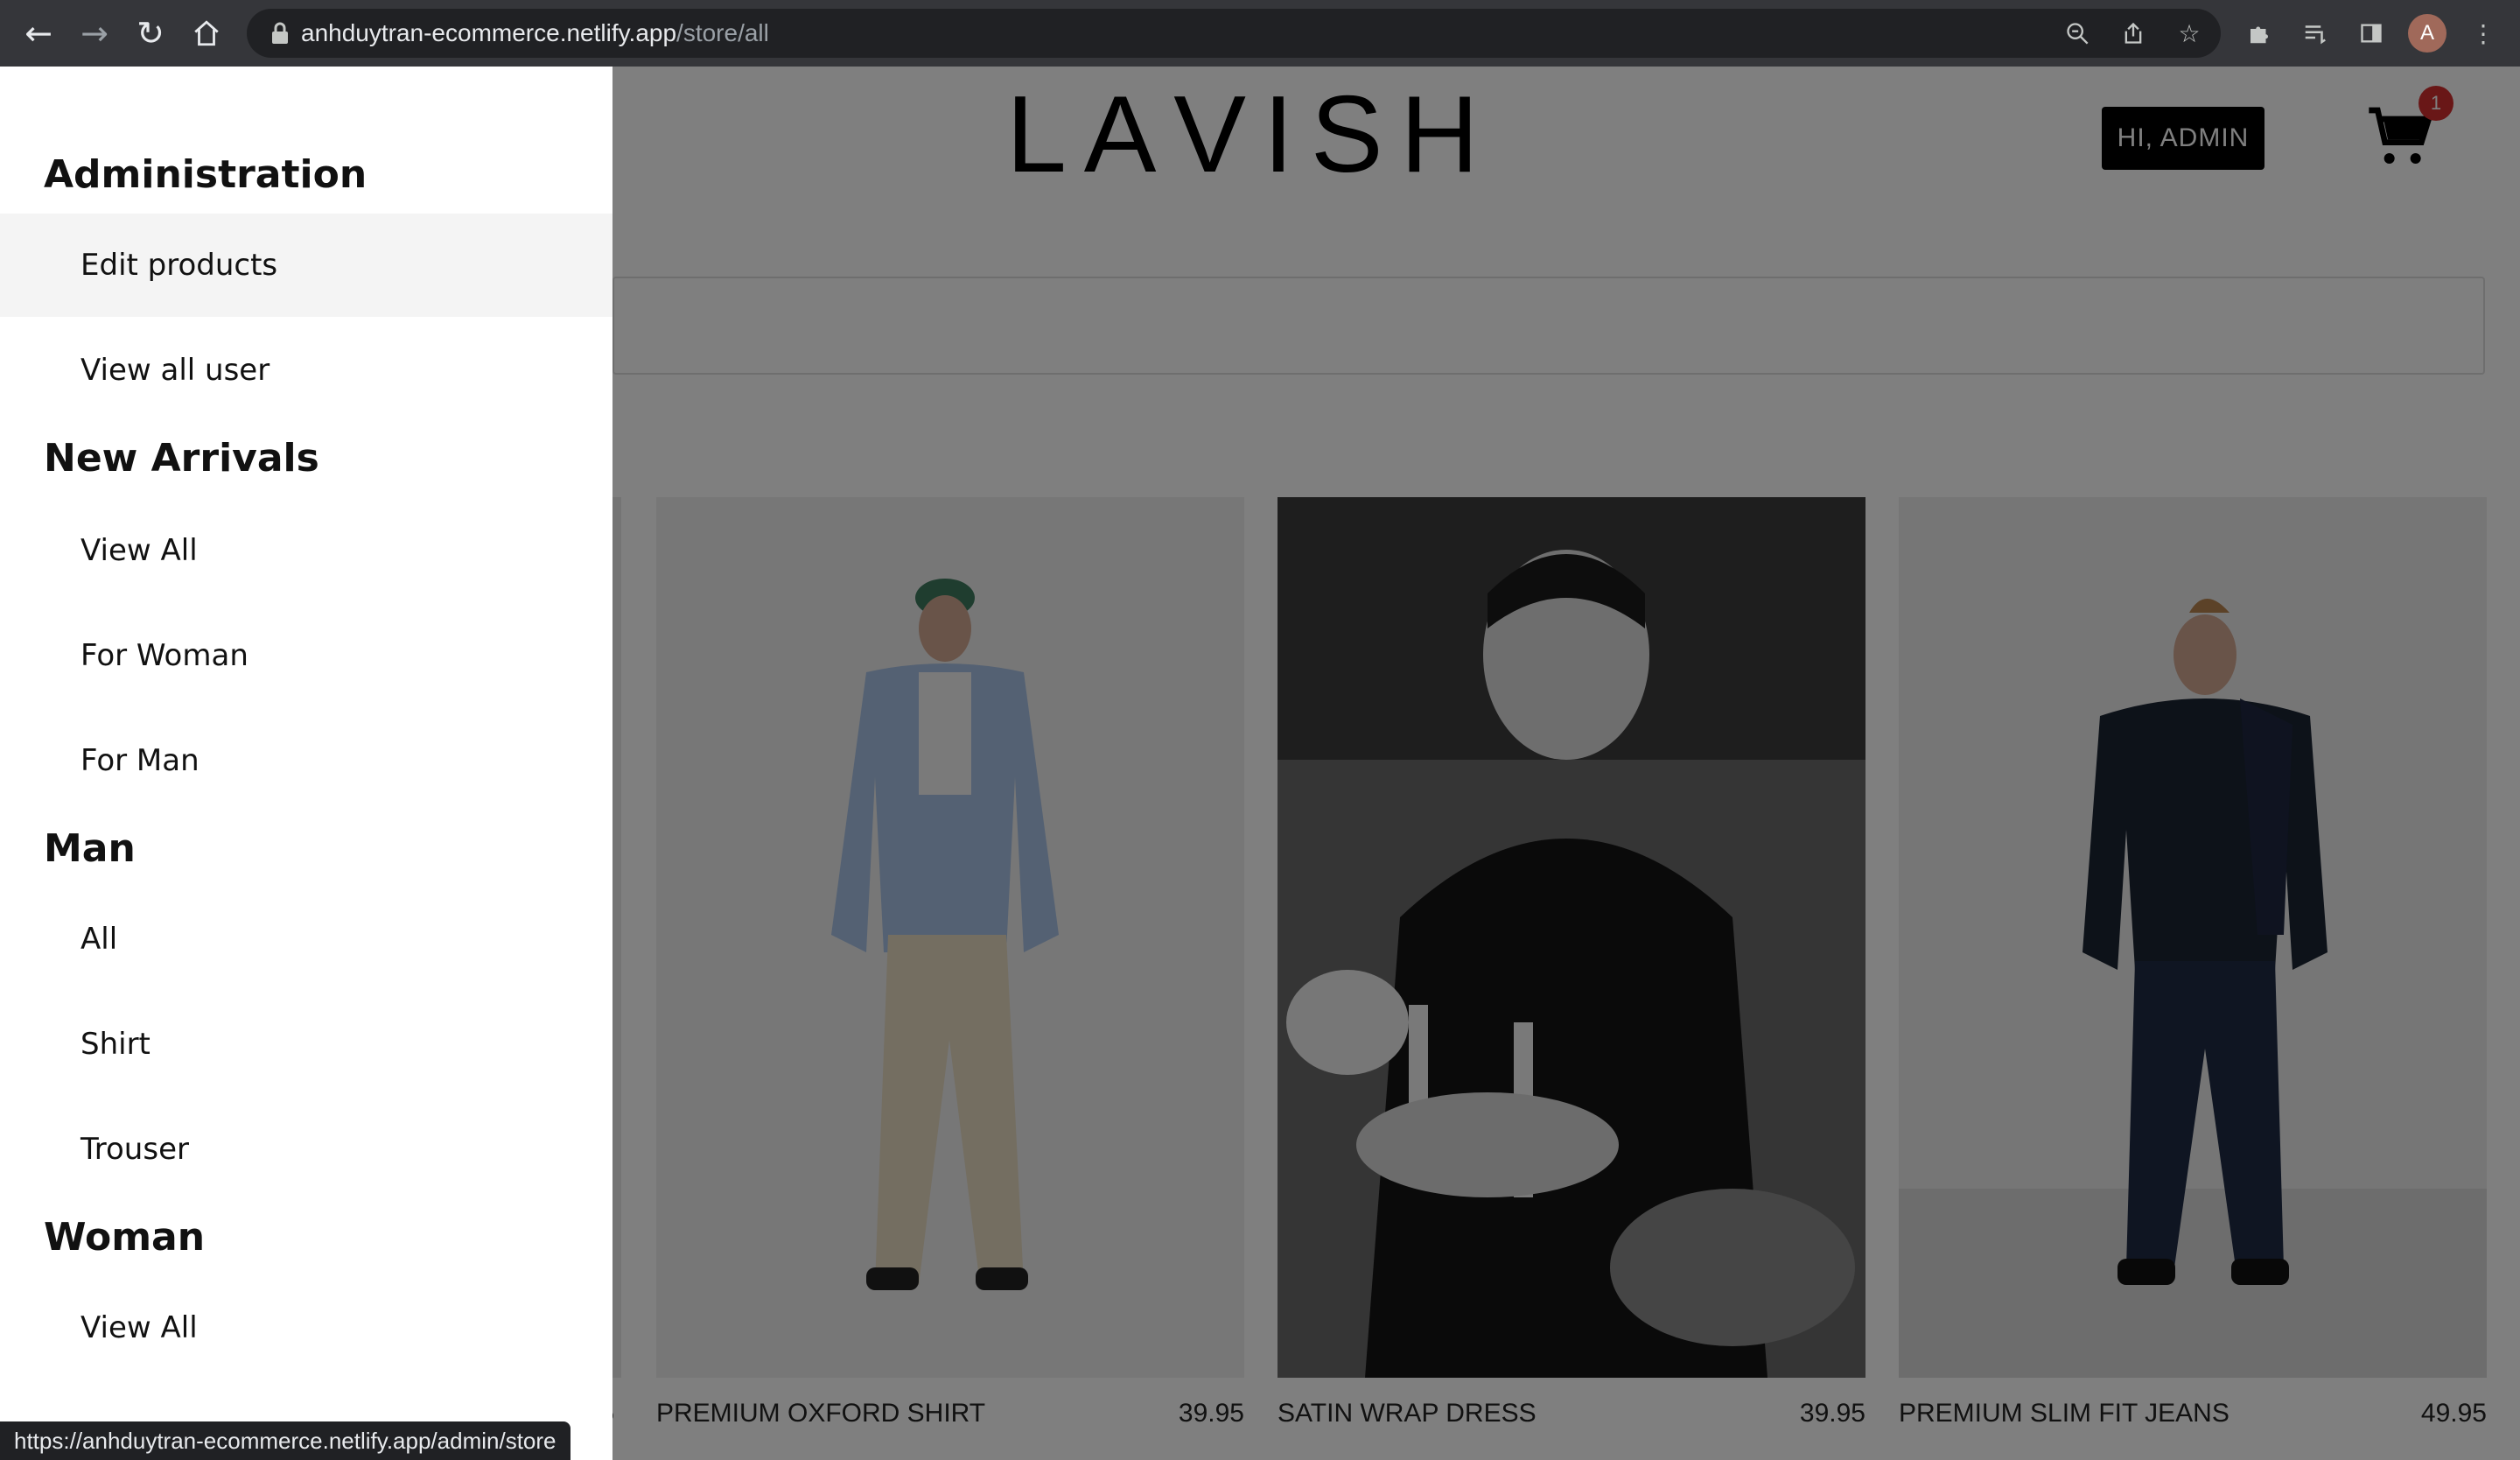  What do you see at coordinates (306, 655) in the screenshot?
I see `menu-item-for-woman: For Woman` at bounding box center [306, 655].